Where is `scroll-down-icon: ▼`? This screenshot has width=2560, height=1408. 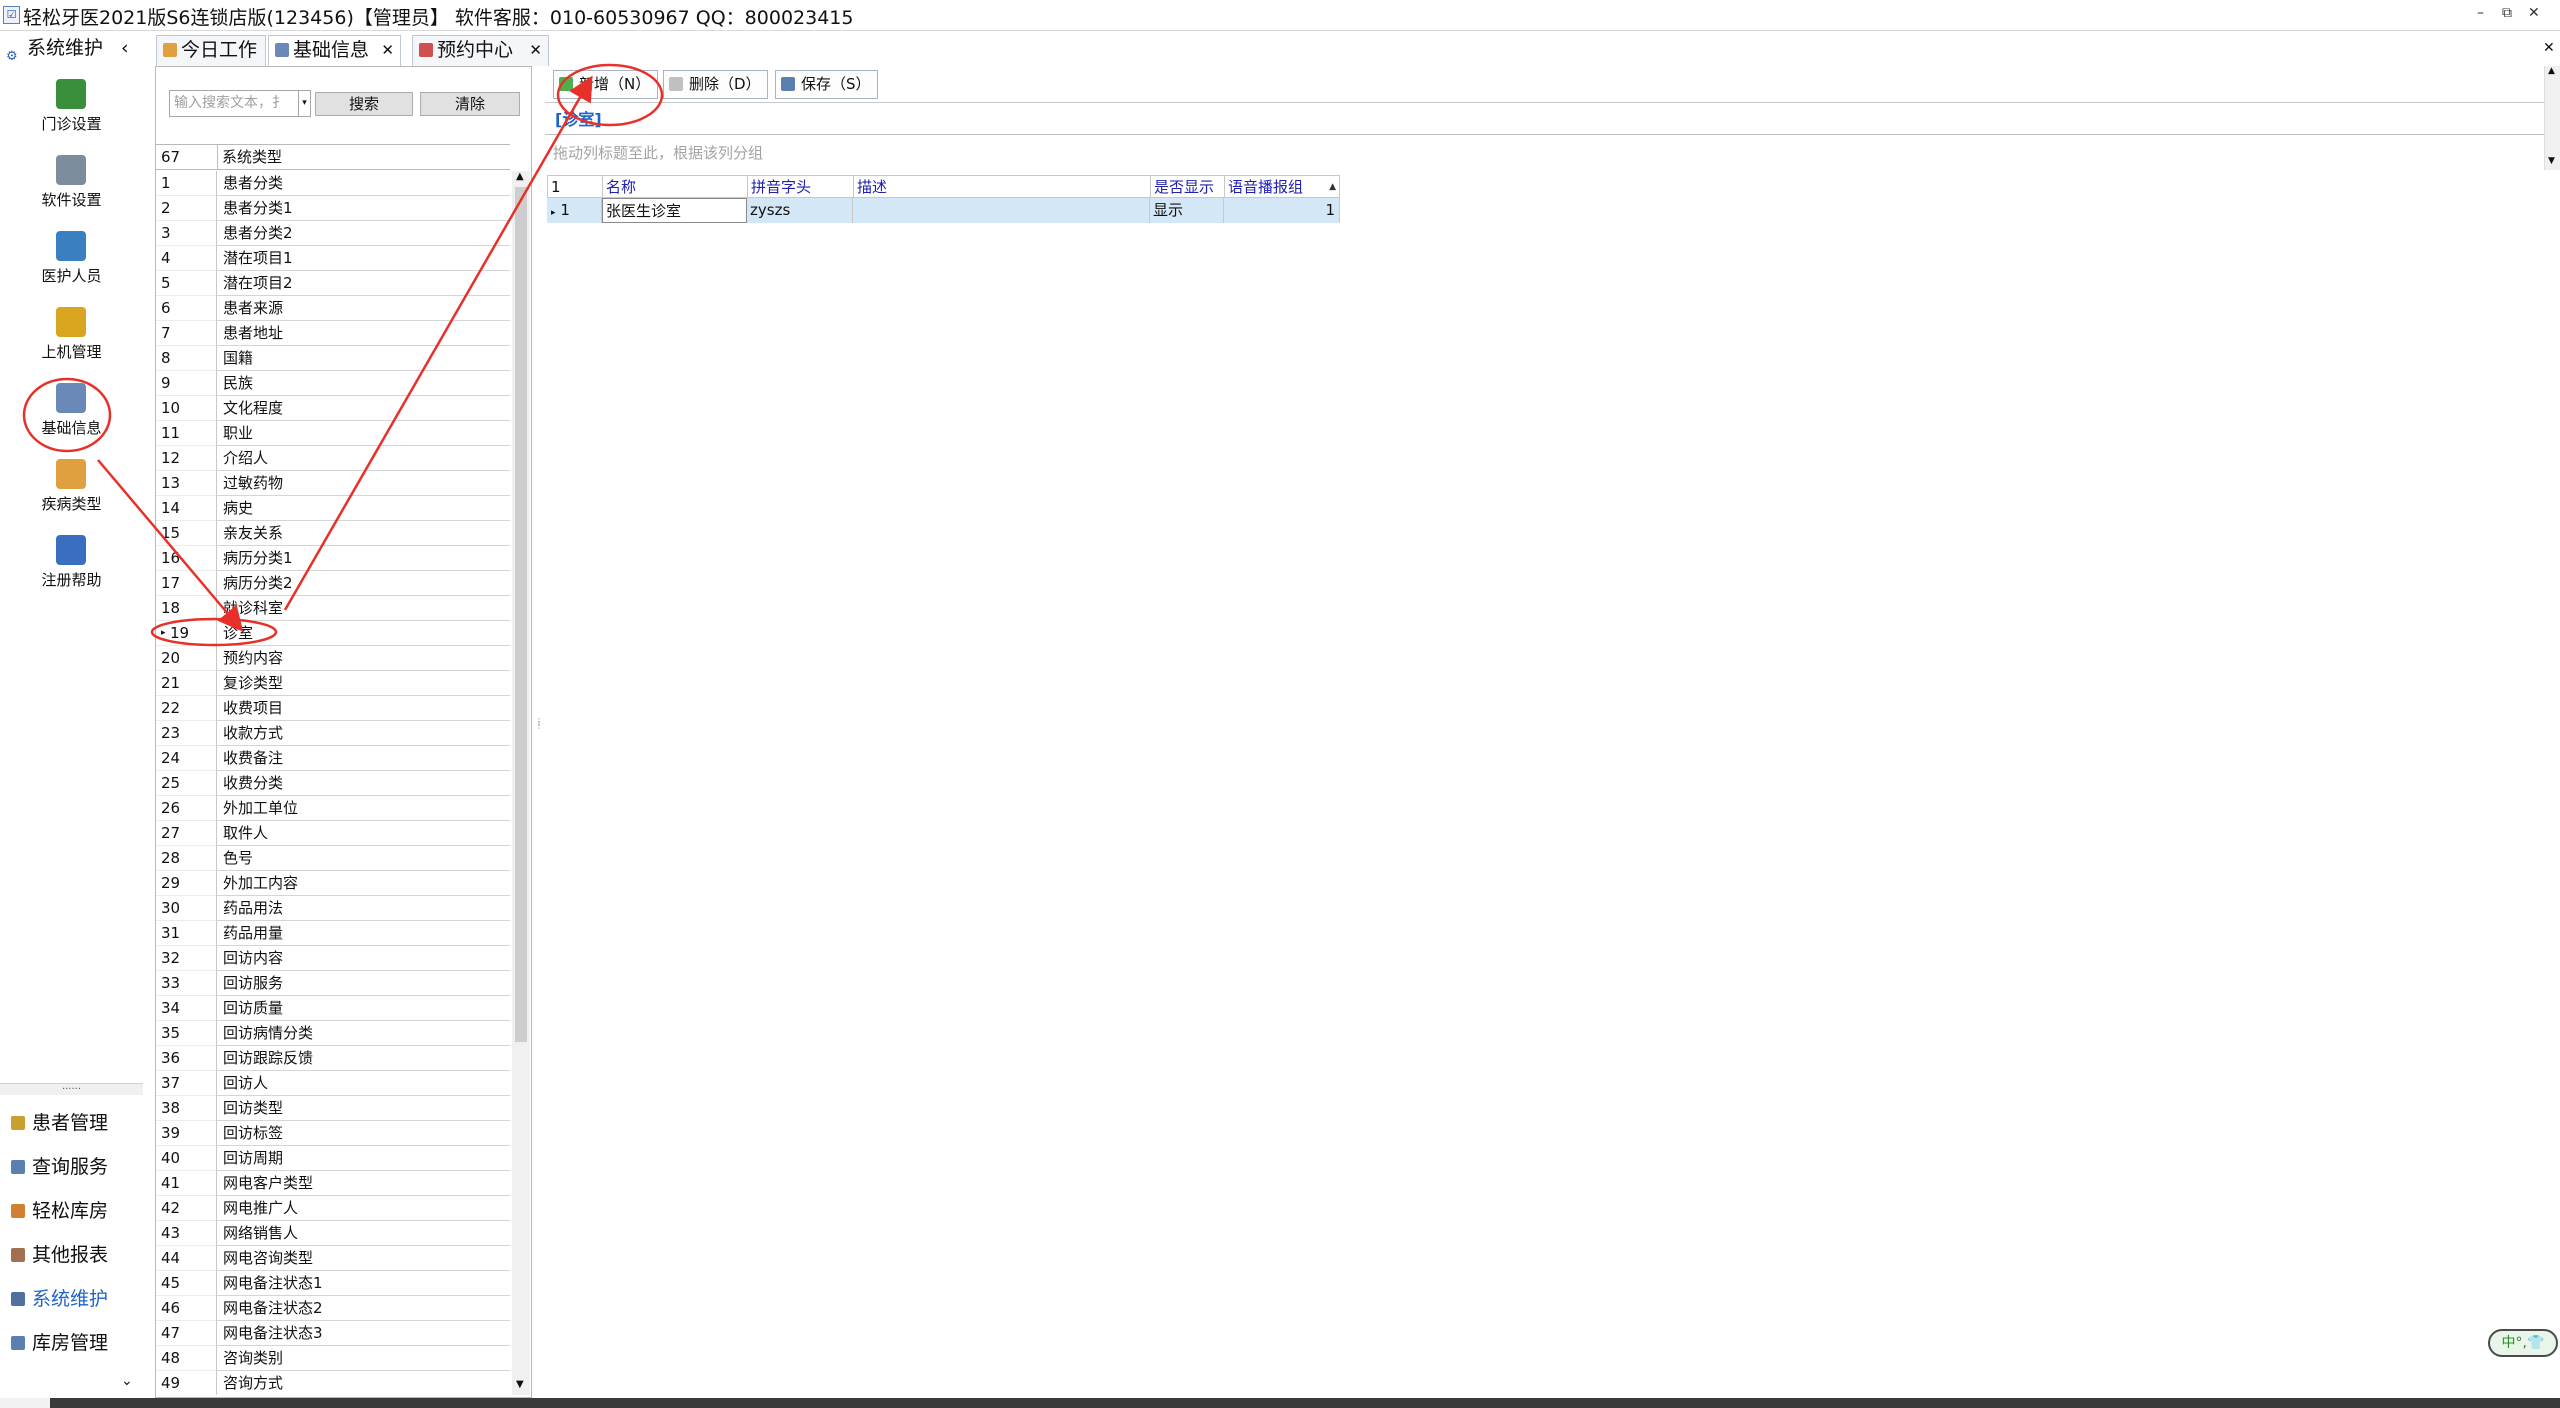 scroll-down-icon: ▼ is located at coordinates (520, 1384).